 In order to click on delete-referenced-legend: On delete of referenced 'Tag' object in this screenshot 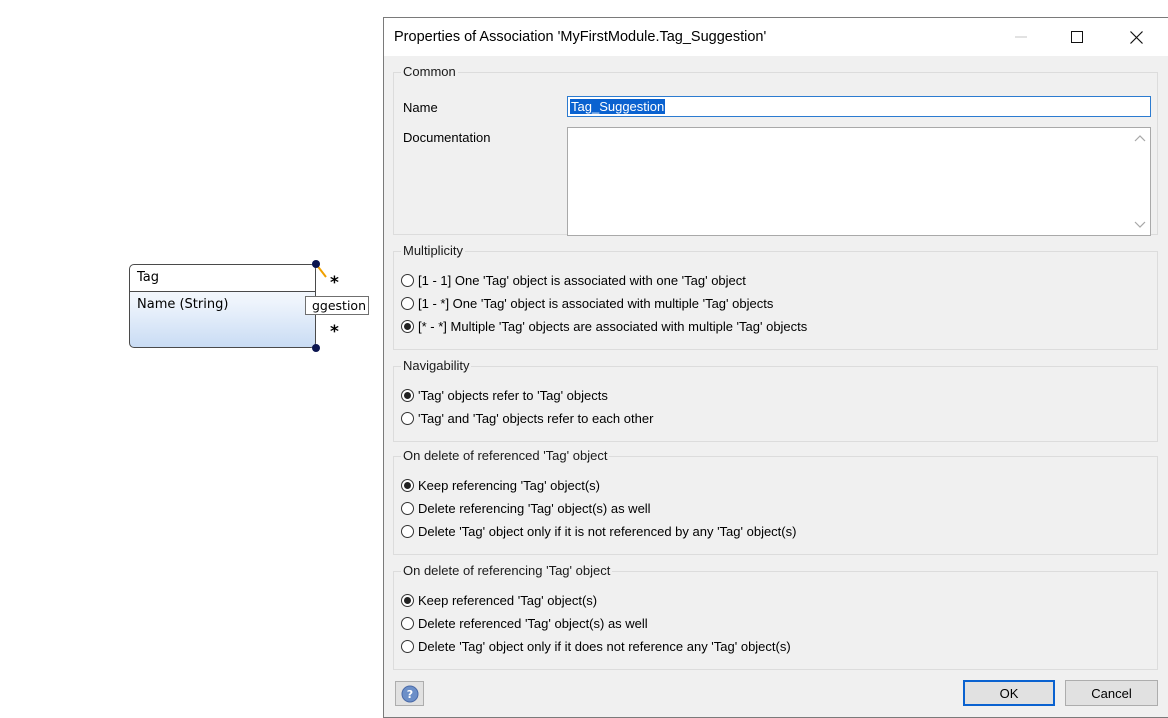, I will do `click(505, 455)`.